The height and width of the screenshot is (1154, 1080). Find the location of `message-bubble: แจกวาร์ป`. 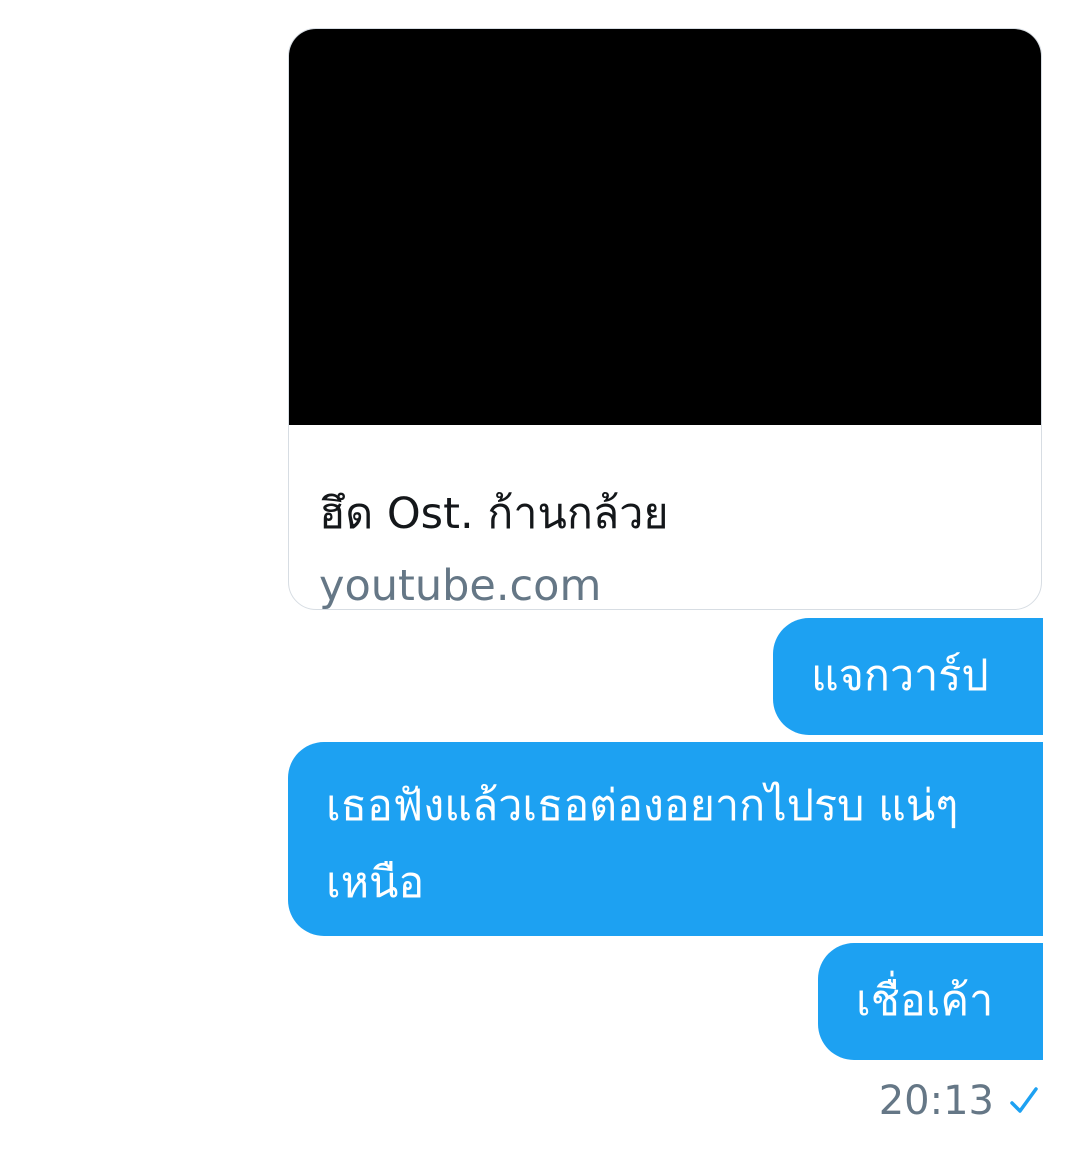

message-bubble: แจกวาร์ป is located at coordinates (908, 676).